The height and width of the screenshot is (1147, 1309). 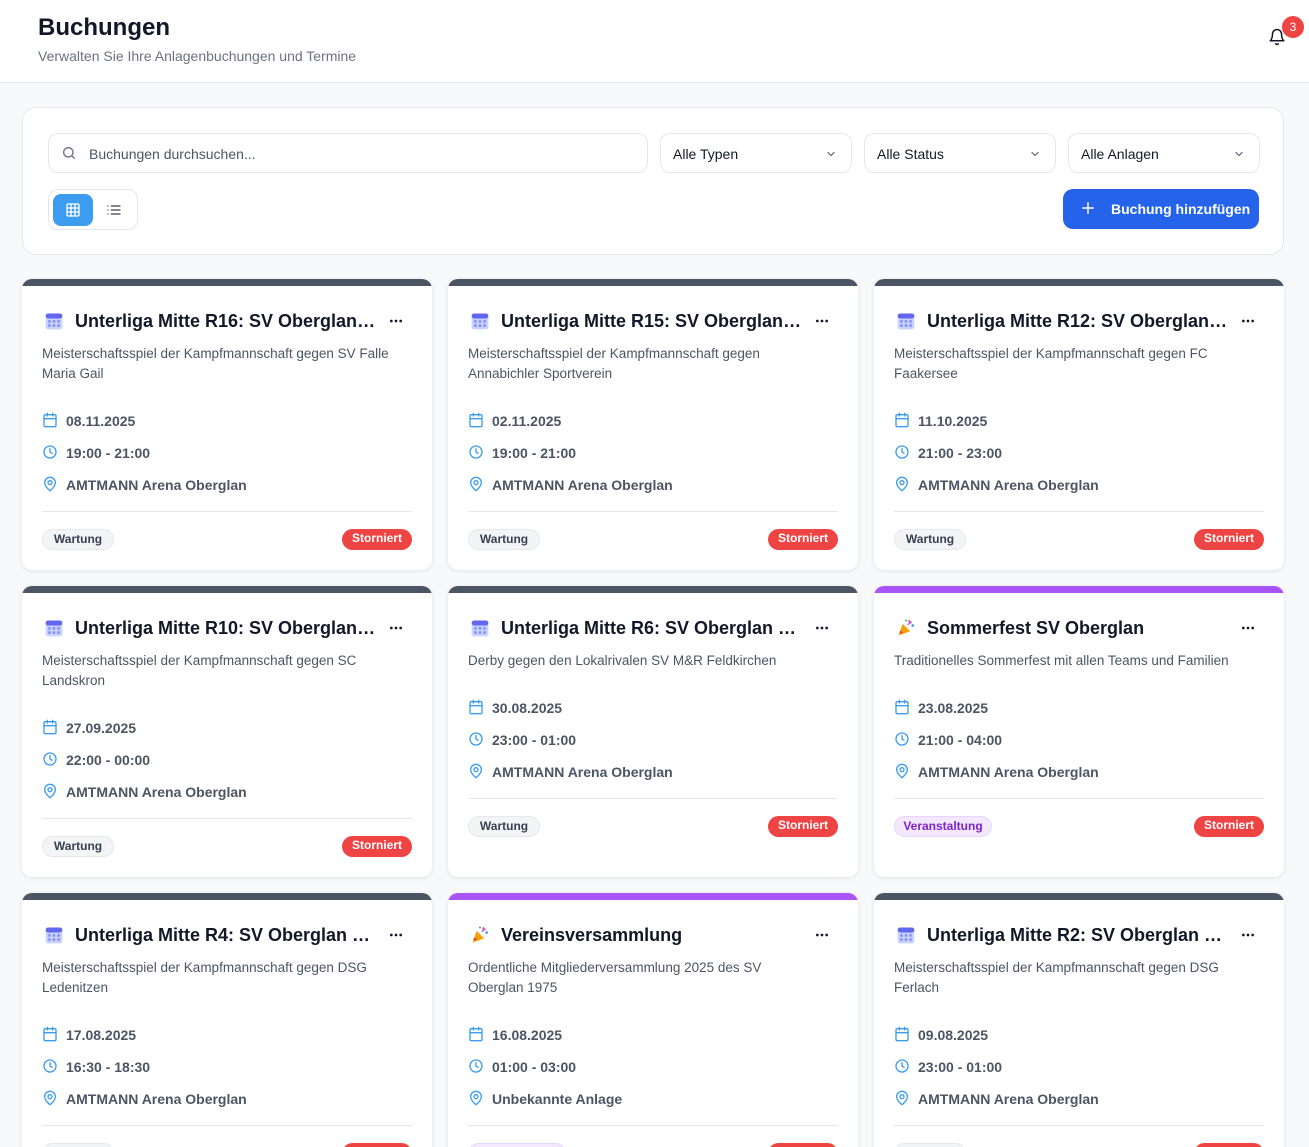 What do you see at coordinates (527, 708) in the screenshot?
I see `booking-date-text: 30.08.2025` at bounding box center [527, 708].